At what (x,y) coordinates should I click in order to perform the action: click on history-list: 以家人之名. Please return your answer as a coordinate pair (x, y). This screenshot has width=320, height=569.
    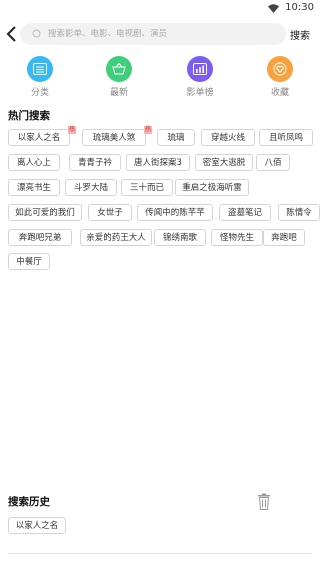
    Looking at the image, I should click on (37, 525).